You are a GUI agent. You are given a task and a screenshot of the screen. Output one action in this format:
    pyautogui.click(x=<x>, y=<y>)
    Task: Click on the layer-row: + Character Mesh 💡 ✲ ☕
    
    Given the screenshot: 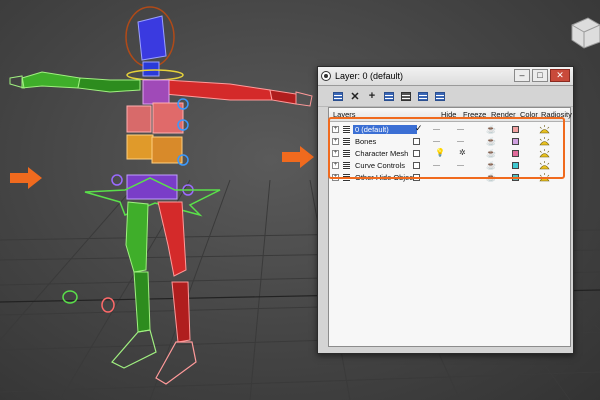 What is the action you would take?
    pyautogui.click(x=449, y=154)
    